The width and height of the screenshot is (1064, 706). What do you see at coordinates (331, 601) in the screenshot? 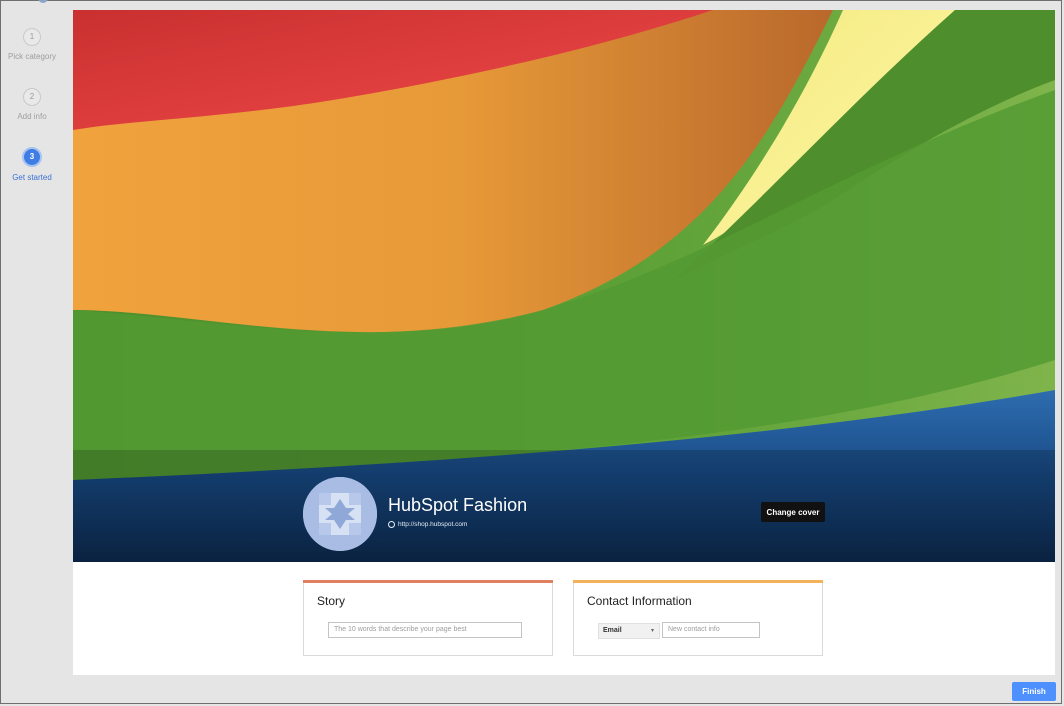
I see `story-title: Story` at bounding box center [331, 601].